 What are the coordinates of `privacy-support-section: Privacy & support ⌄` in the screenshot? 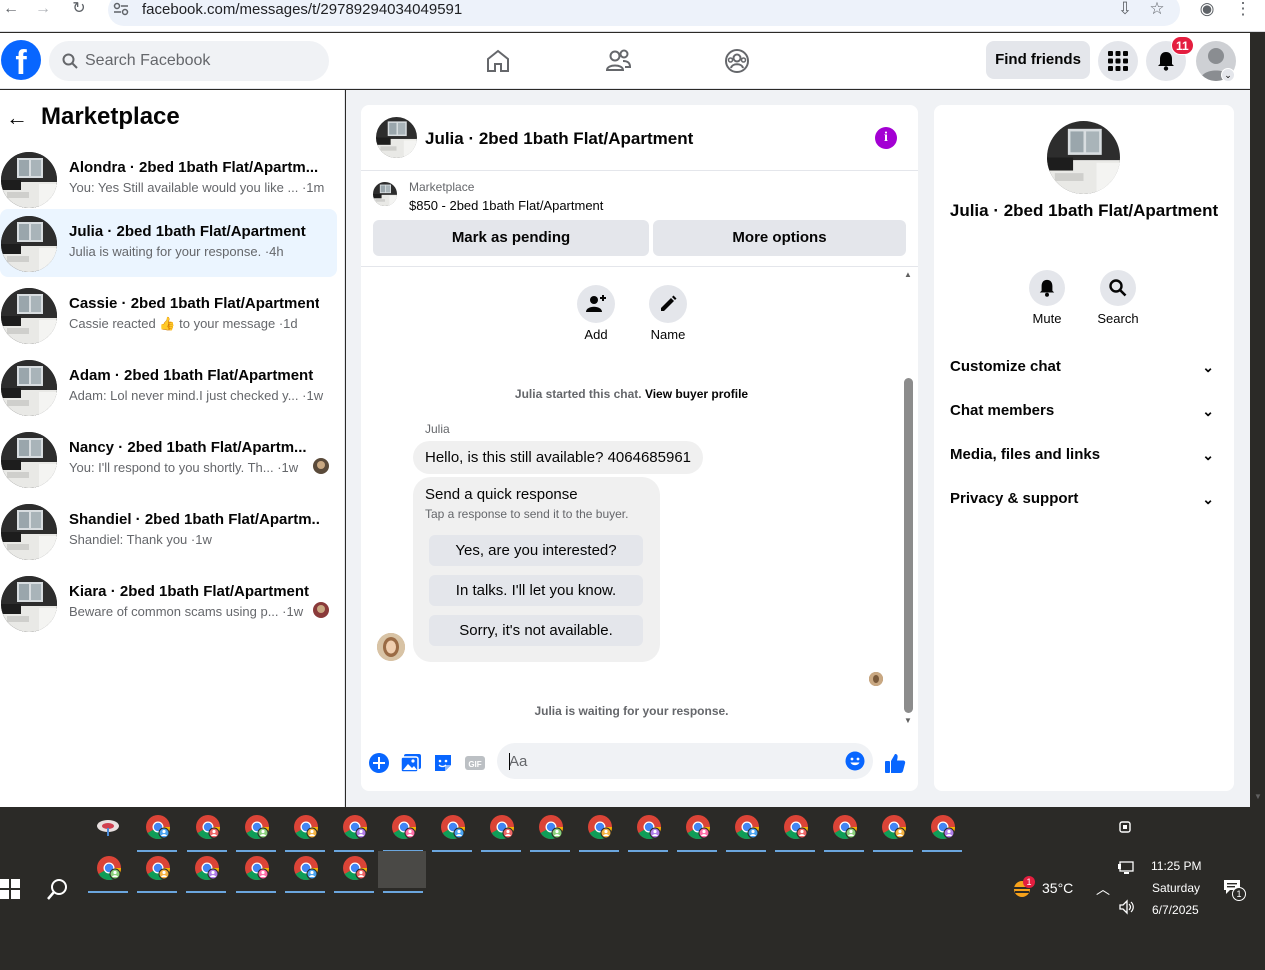 It's located at (1084, 499).